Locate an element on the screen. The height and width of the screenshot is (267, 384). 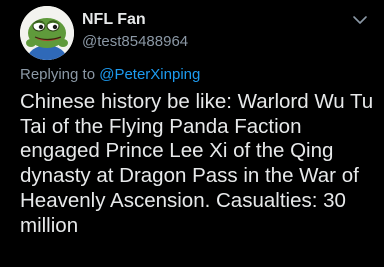
reply-mention-link: @PeterXinping is located at coordinates (149, 74).